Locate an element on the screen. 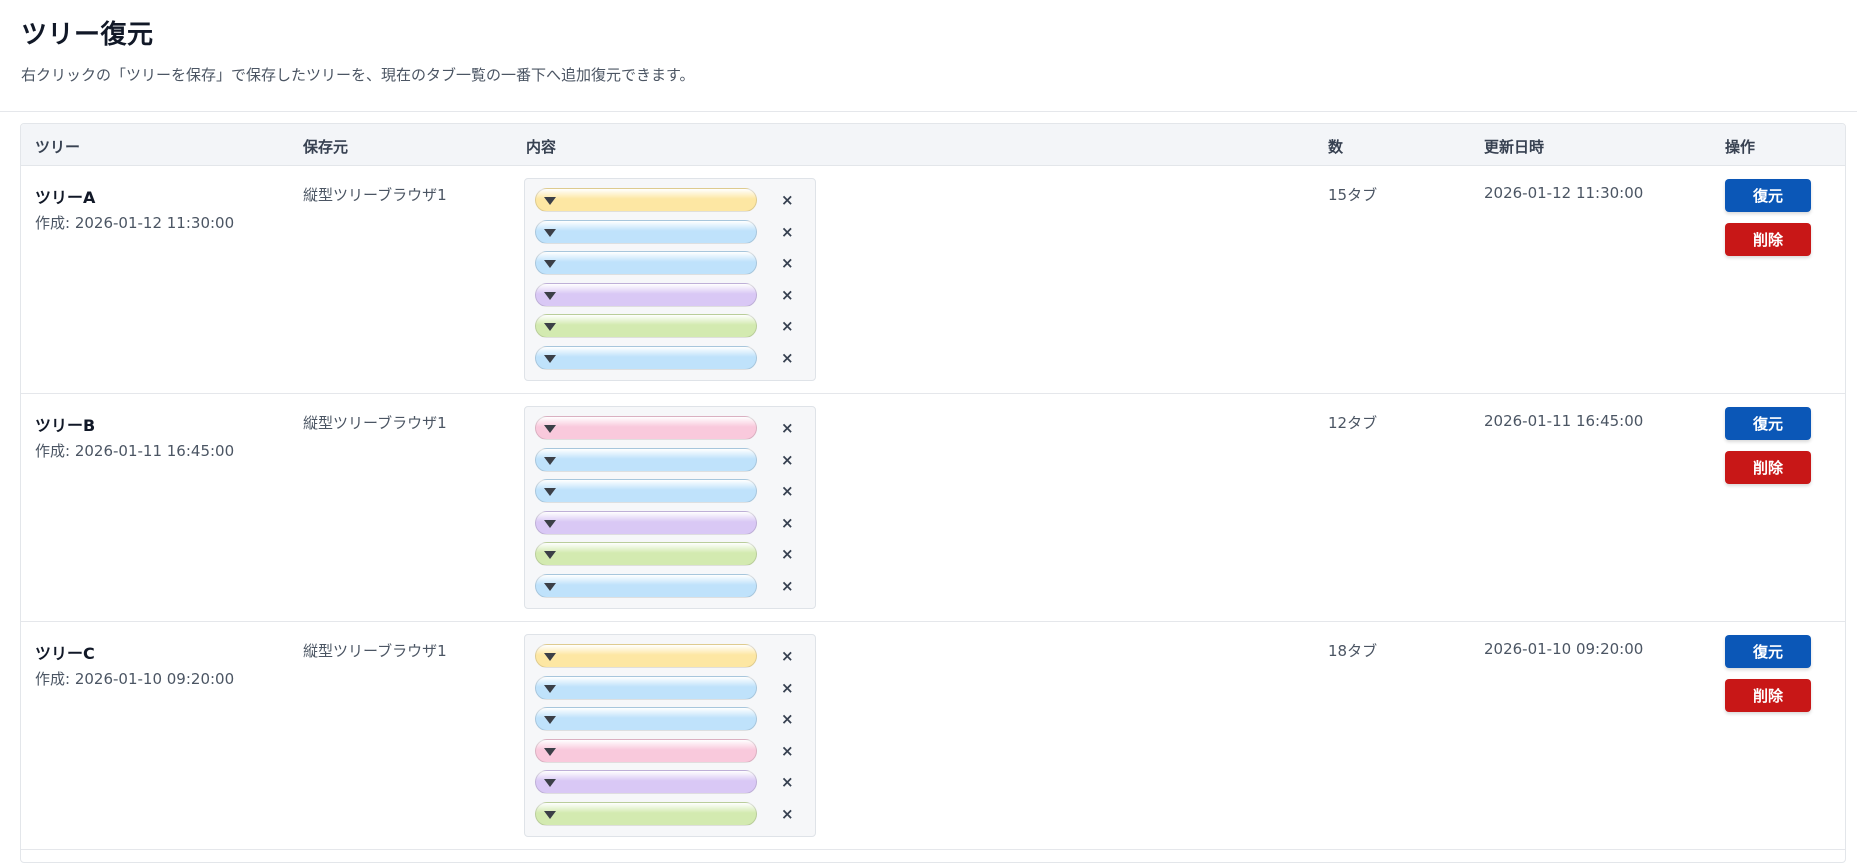 Image resolution: width=1857 pixels, height=863 pixels. page-title: ツリー復元 is located at coordinates (87, 35).